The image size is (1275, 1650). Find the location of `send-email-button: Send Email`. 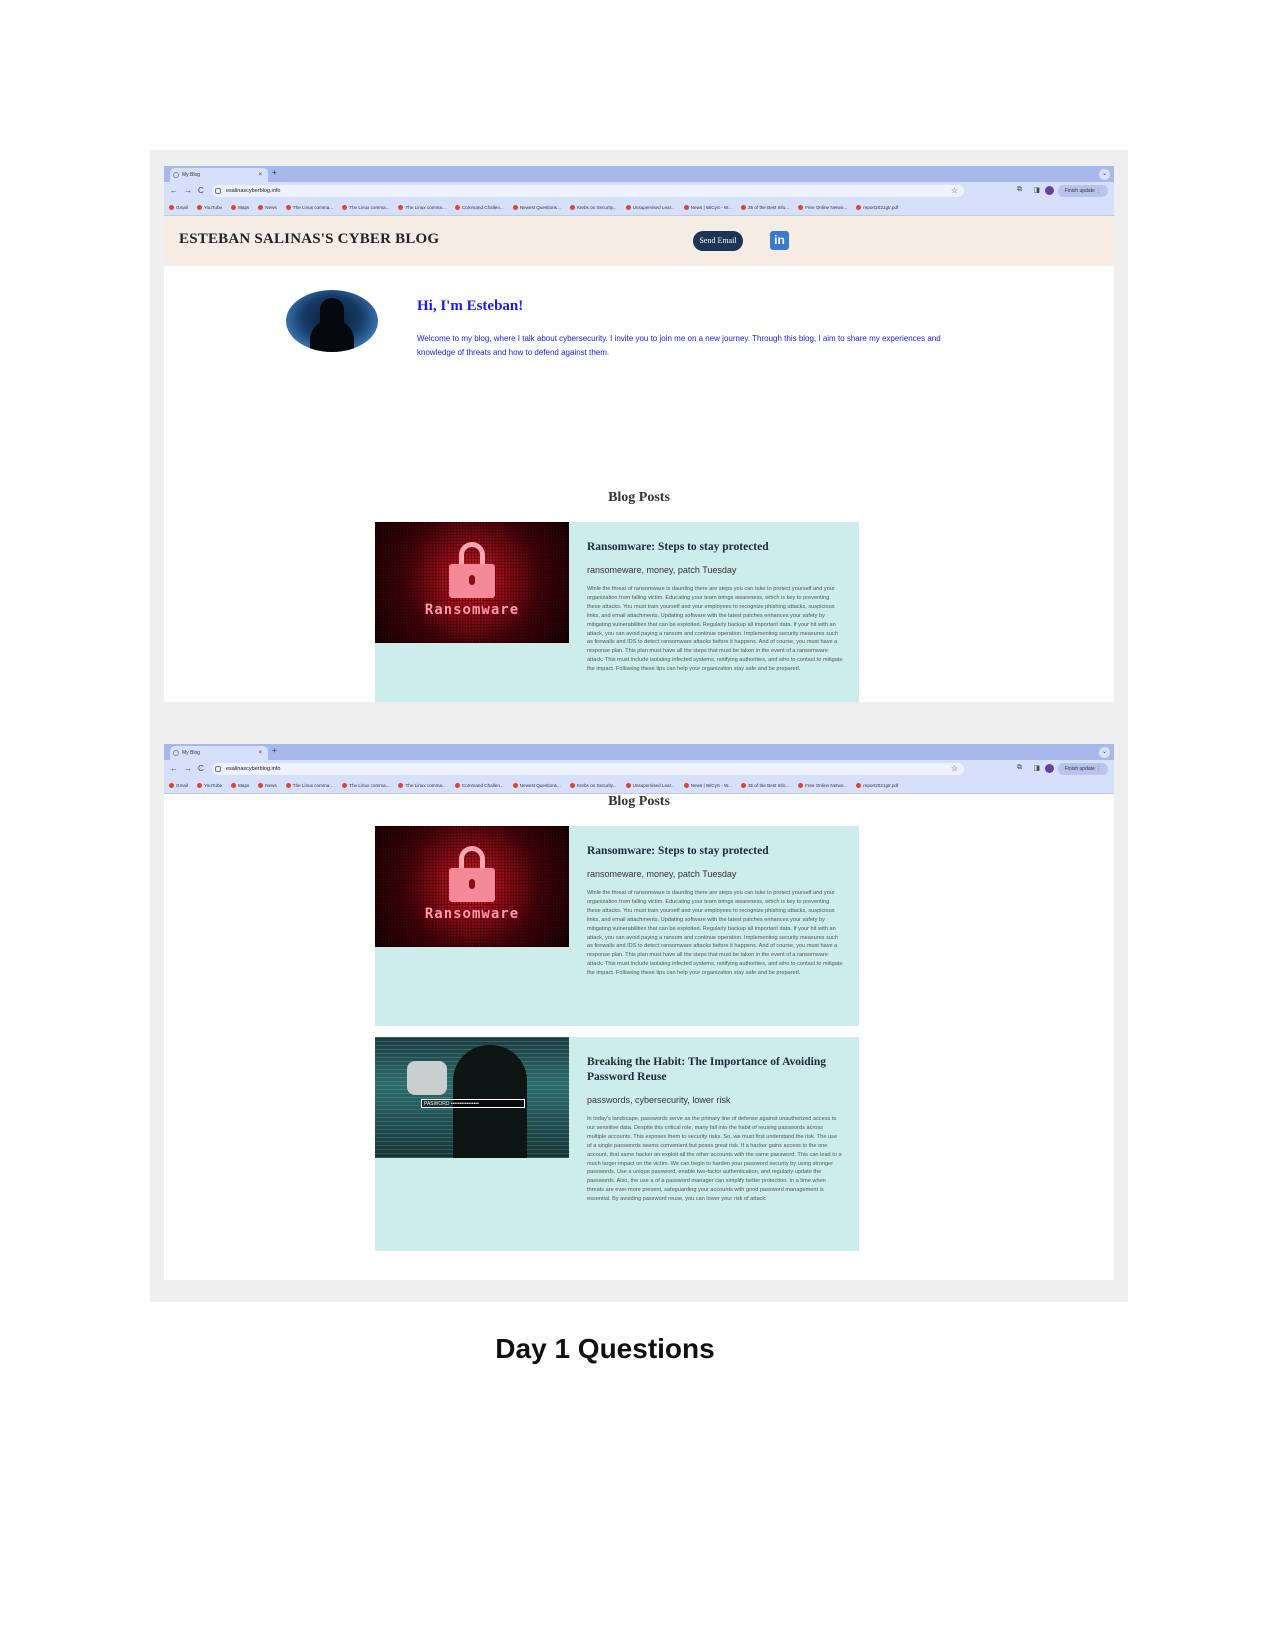

send-email-button: Send Email is located at coordinates (718, 241).